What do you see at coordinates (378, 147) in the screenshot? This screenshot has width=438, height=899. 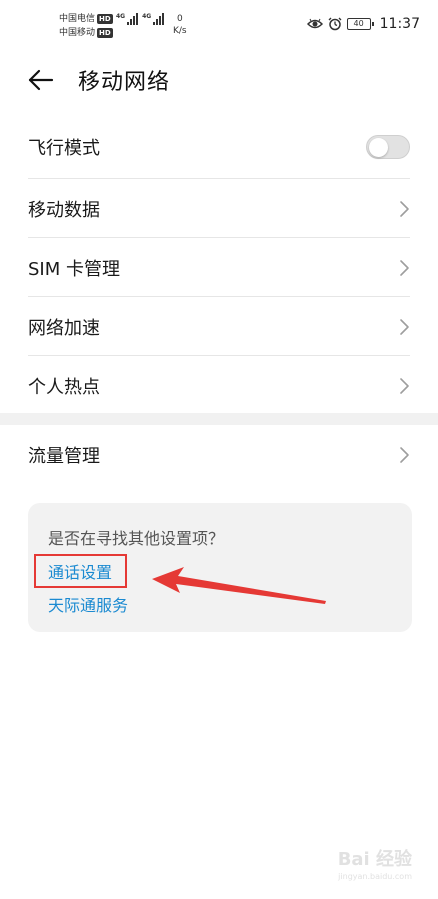 I see `toggle-knob` at bounding box center [378, 147].